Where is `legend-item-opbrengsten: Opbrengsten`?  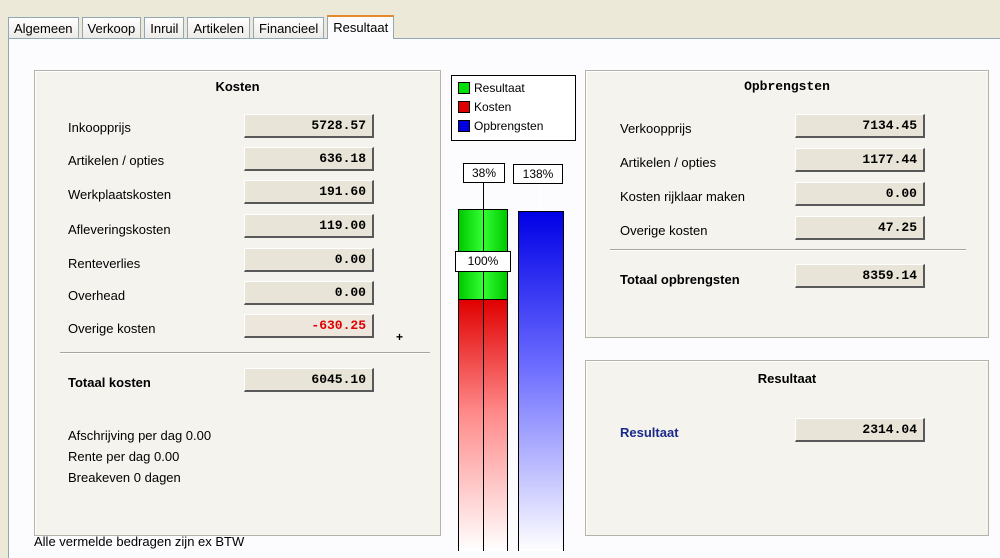 legend-item-opbrengsten: Opbrengsten is located at coordinates (500, 126).